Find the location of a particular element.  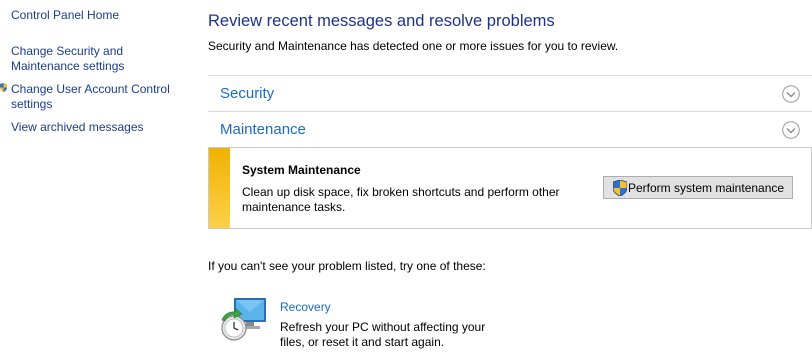

section-security: Security is located at coordinates (510, 94).